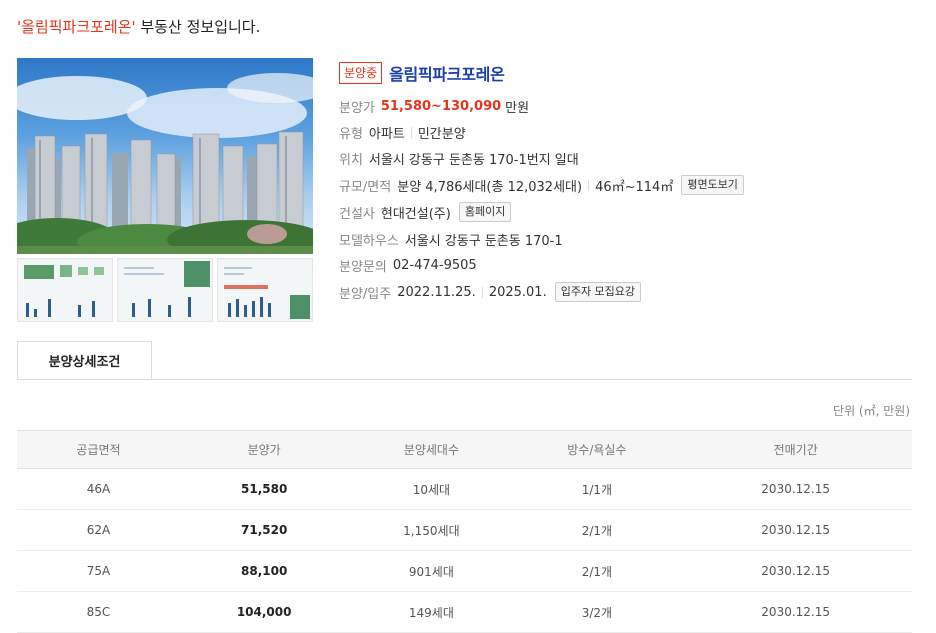 This screenshot has width=936, height=633. I want to click on price-cell: 88,100, so click(264, 571).